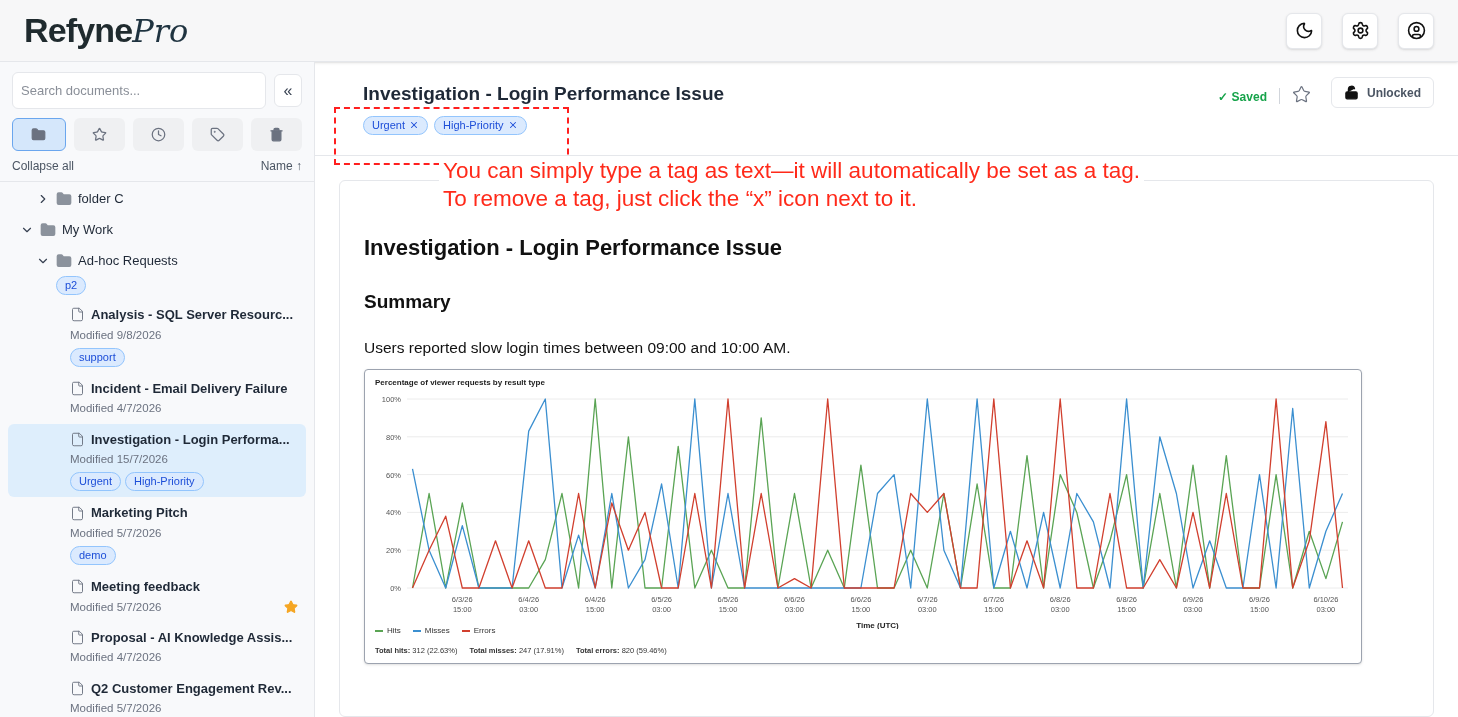 Image resolution: width=1458 pixels, height=717 pixels. What do you see at coordinates (1351, 92) in the screenshot?
I see `unlocked-icon` at bounding box center [1351, 92].